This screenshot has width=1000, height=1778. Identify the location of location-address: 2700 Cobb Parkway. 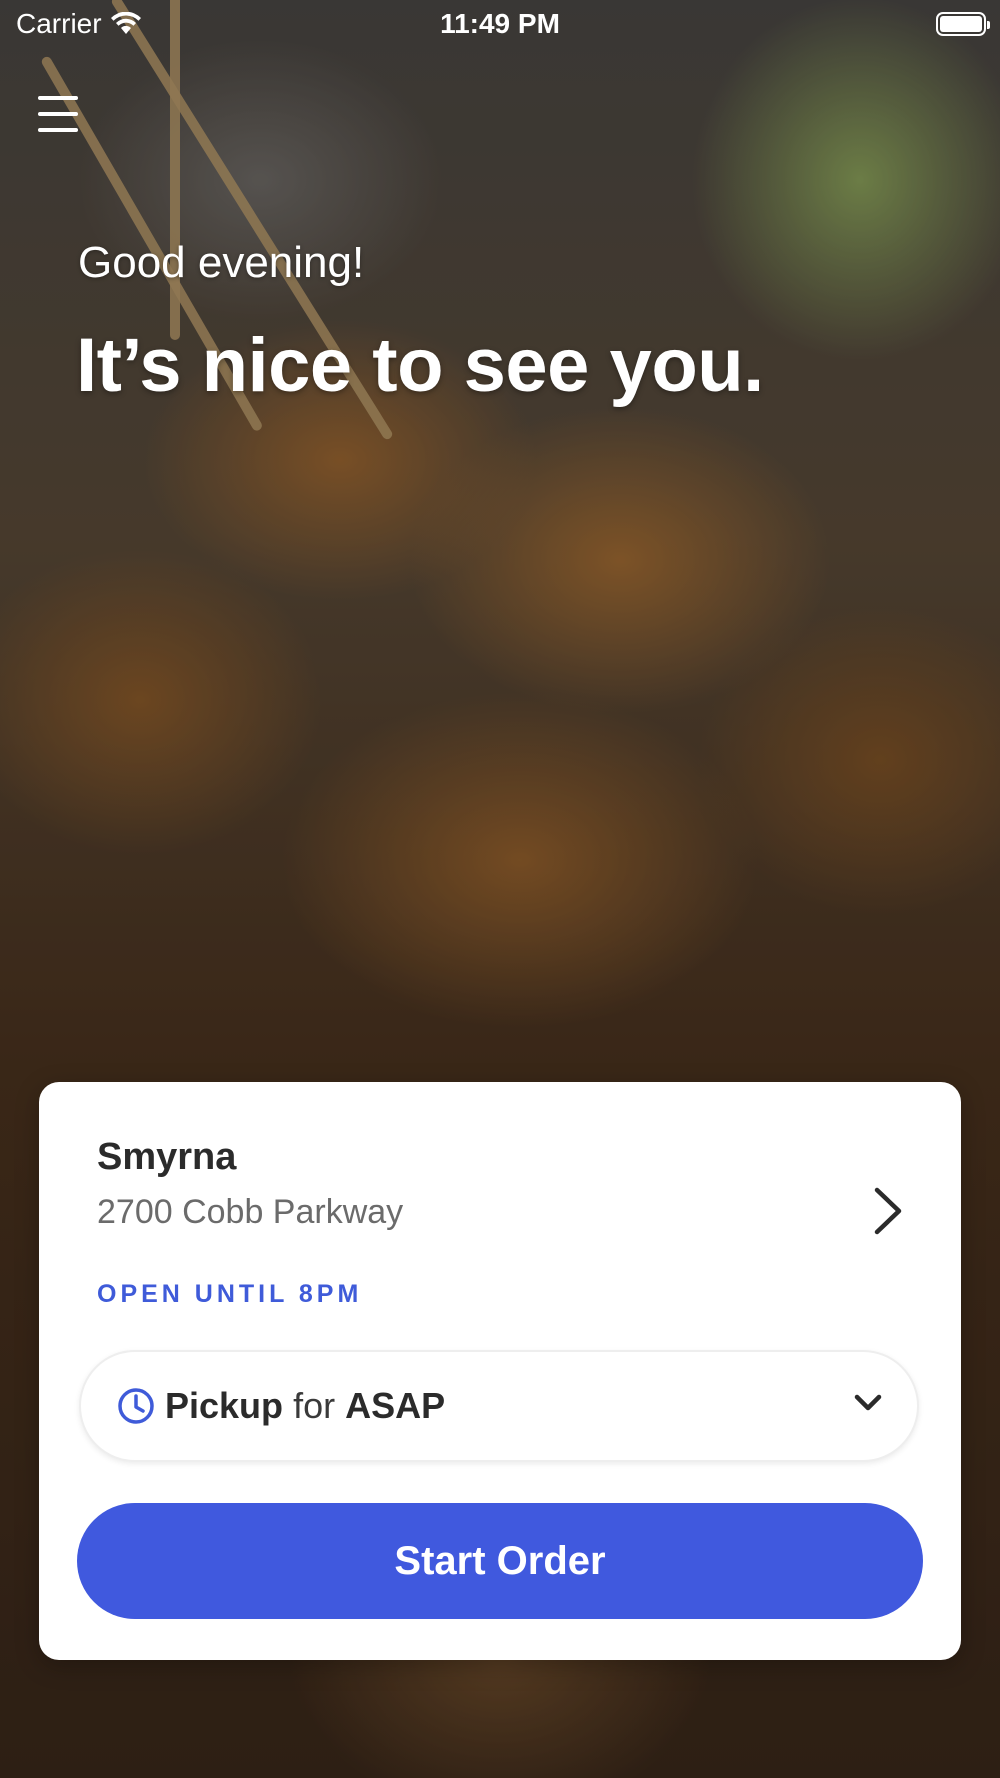
(250, 1212).